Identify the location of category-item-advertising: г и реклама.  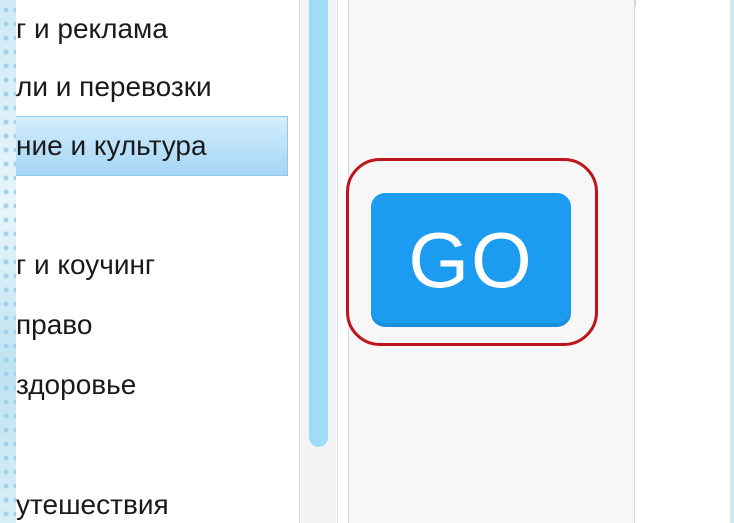
(152, 29).